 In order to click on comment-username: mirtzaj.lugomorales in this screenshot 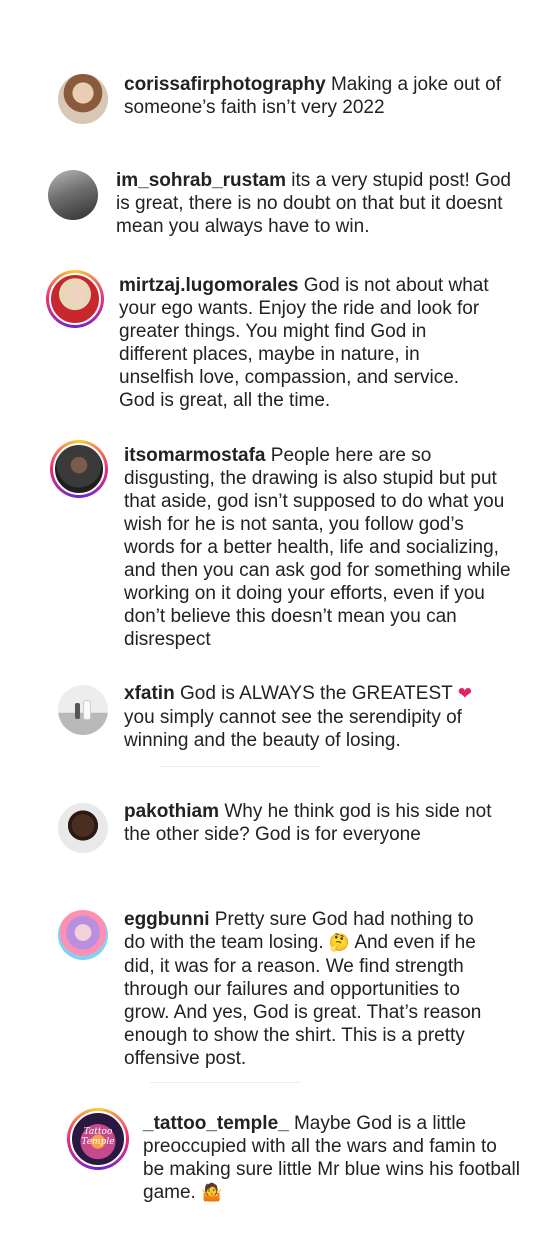, I will do `click(209, 285)`.